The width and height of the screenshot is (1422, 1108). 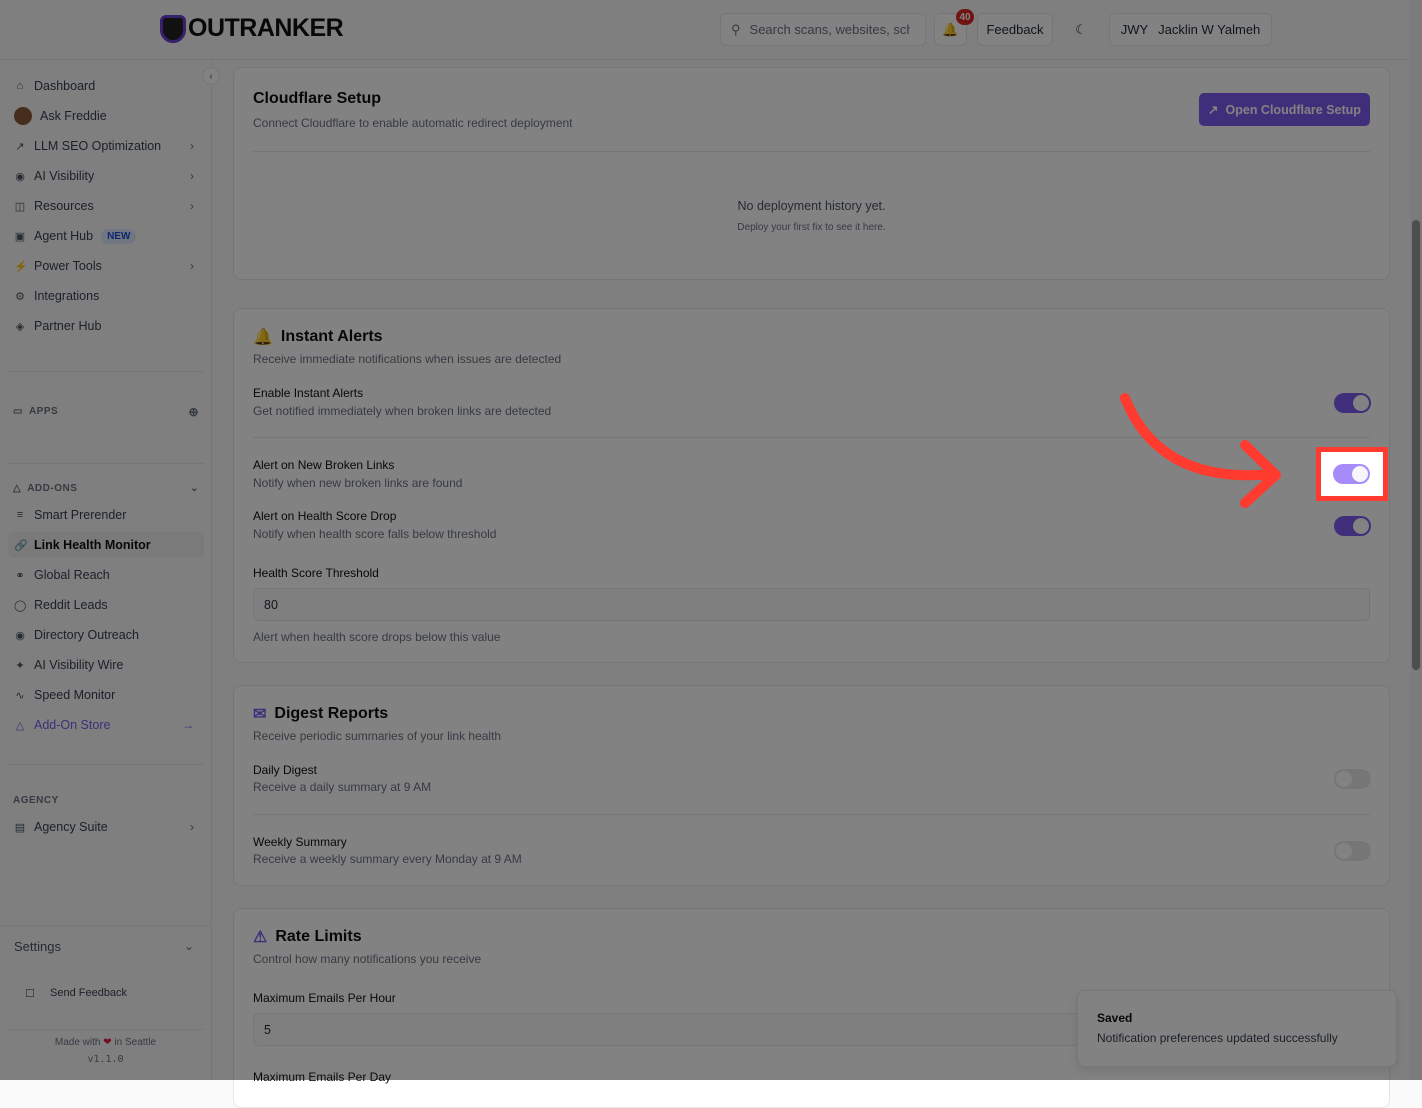 I want to click on pointer-arrow-icon, so click(x=1200, y=450).